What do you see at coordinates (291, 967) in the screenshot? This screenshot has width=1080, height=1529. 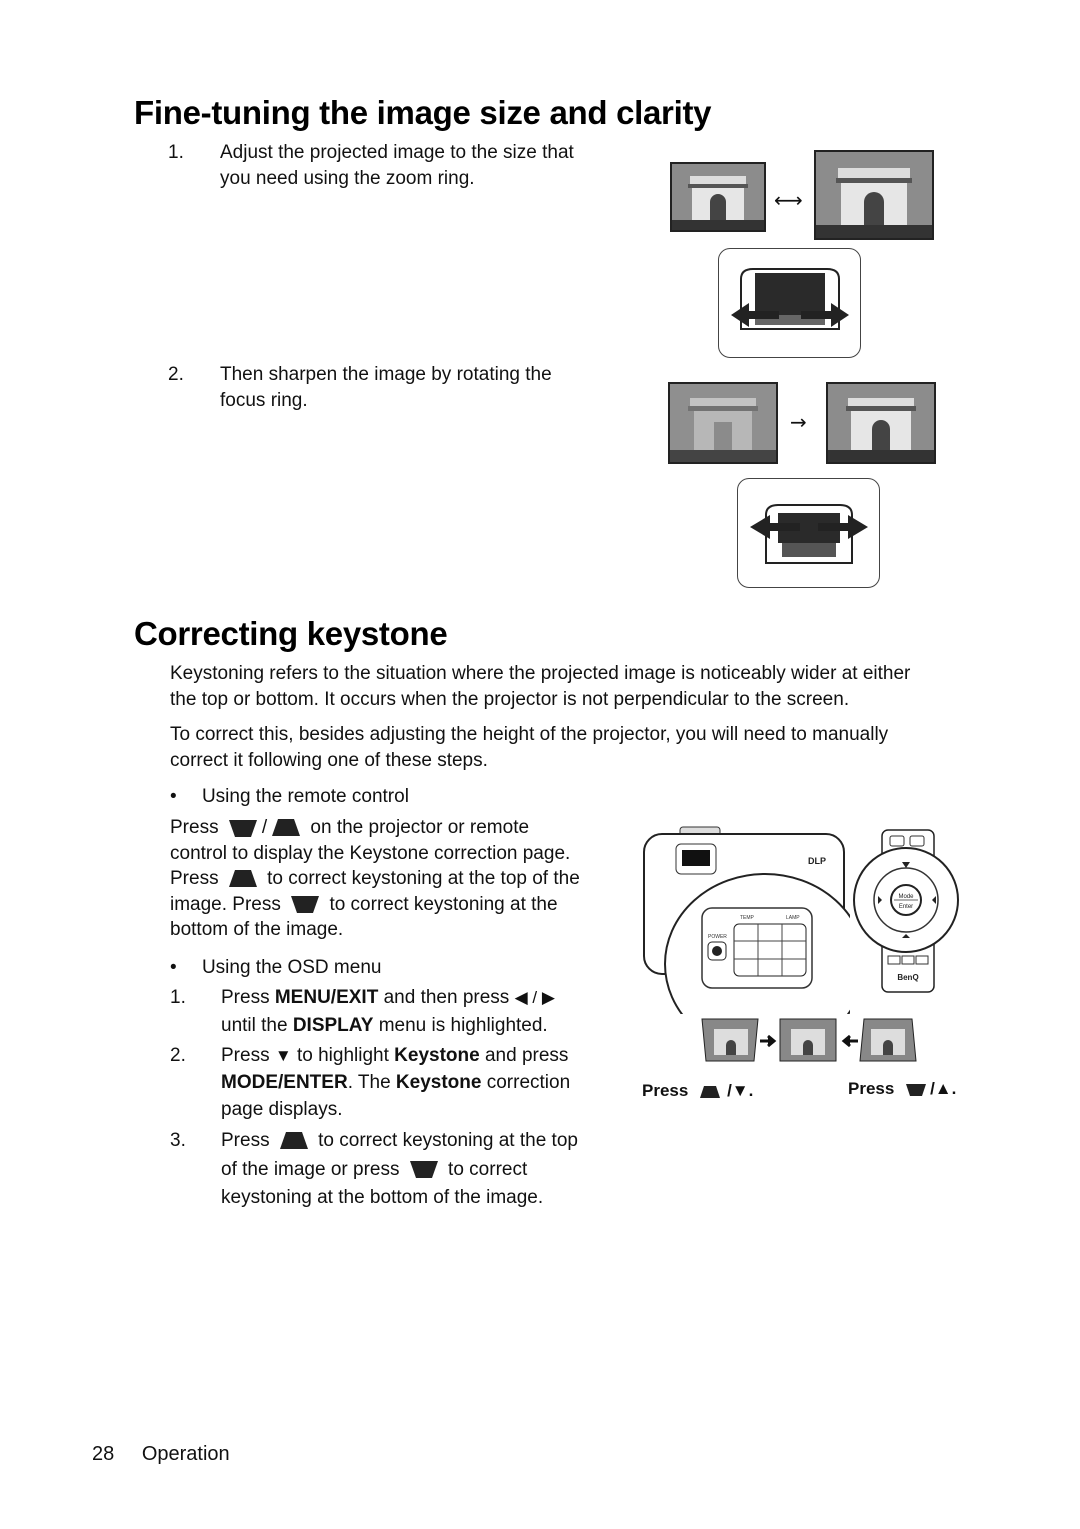 I see `bullet-heading: Using the OSD menu` at bounding box center [291, 967].